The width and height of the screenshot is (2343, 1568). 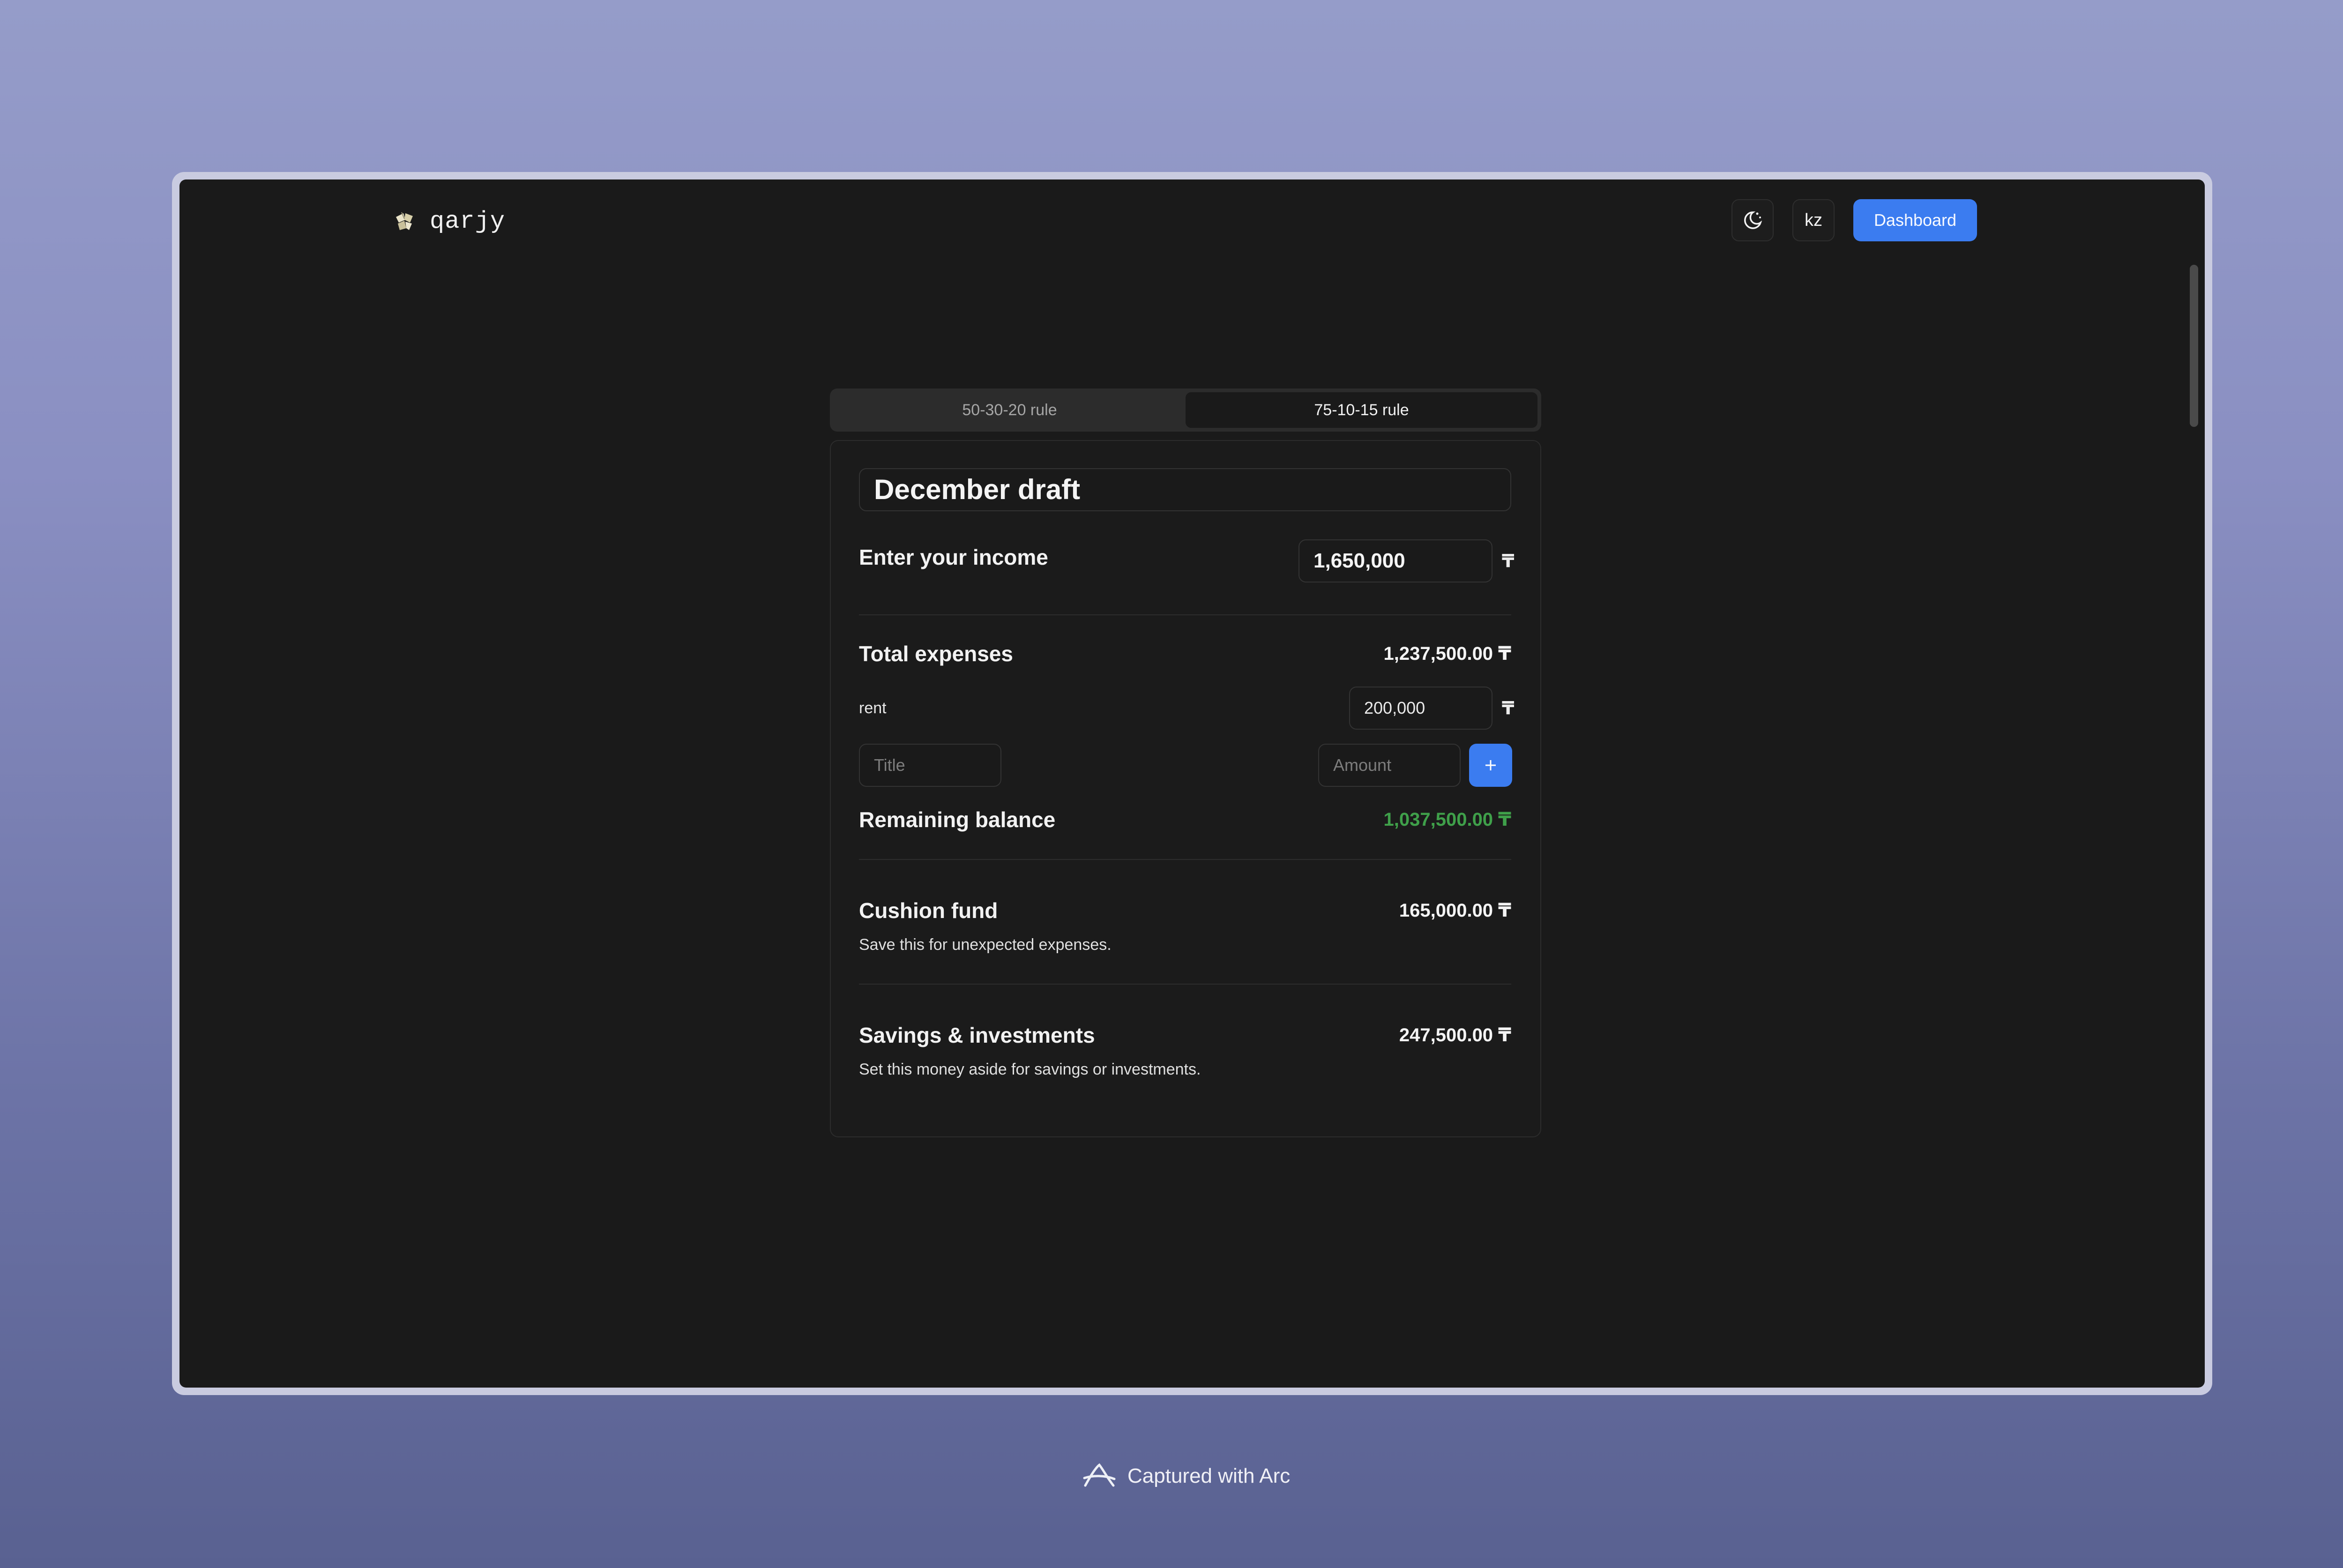 I want to click on rule-tabs: 50-30-20 rule 75-10-15 rule, so click(x=1185, y=410).